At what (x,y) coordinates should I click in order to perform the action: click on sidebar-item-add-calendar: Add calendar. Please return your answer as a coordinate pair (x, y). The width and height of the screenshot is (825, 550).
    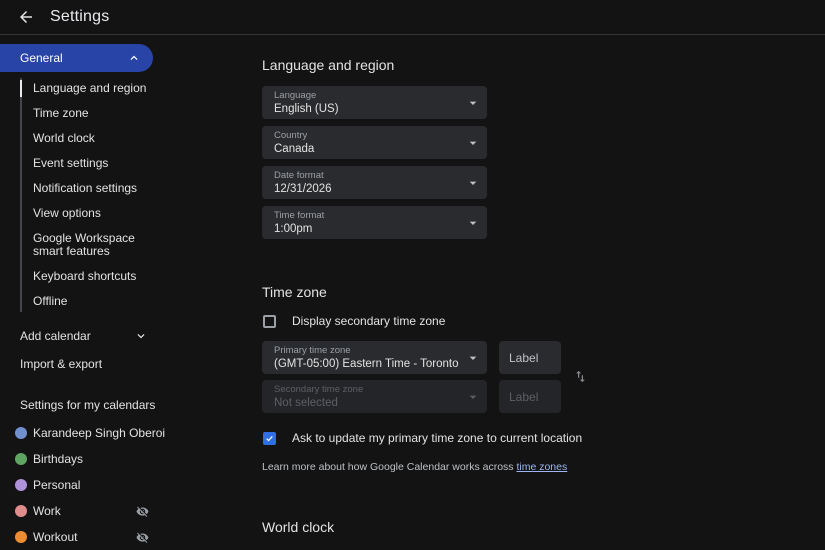
    Looking at the image, I should click on (76, 336).